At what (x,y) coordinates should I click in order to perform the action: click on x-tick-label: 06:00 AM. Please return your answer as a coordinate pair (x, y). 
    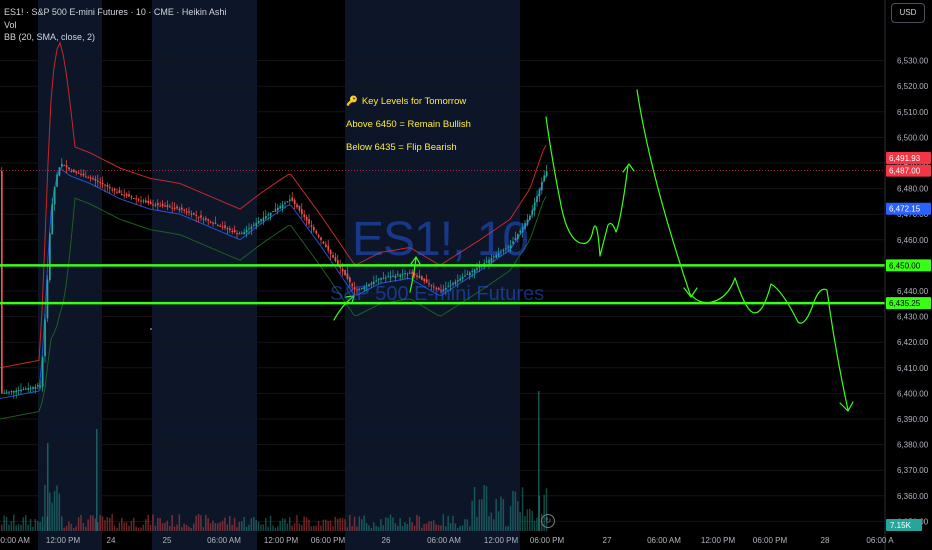
    Looking at the image, I should click on (664, 540).